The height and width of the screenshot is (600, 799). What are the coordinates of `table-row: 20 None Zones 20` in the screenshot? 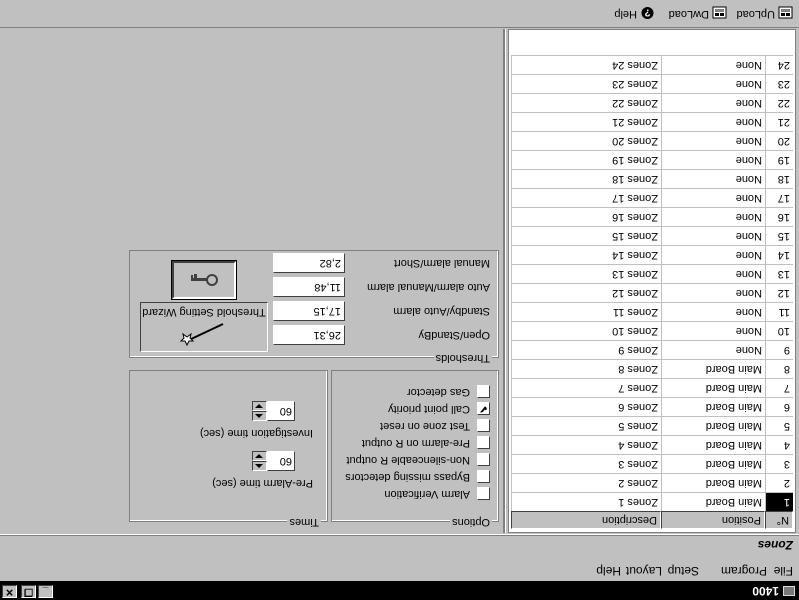 It's located at (652, 140).